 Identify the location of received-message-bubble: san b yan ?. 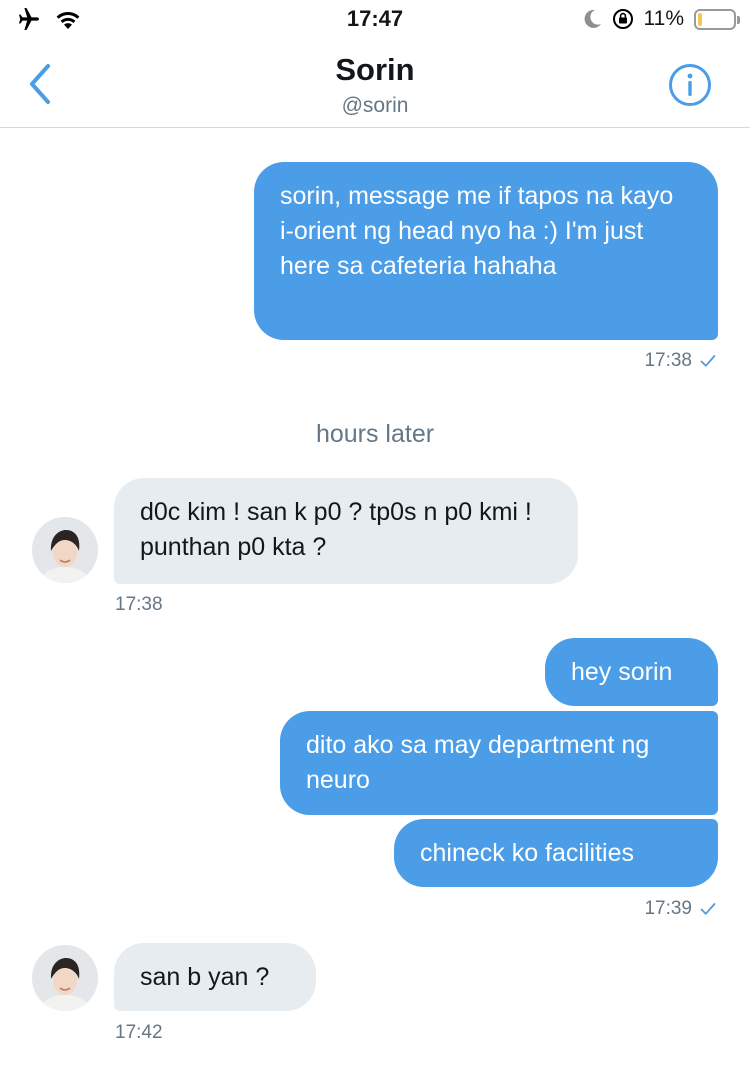
(215, 977).